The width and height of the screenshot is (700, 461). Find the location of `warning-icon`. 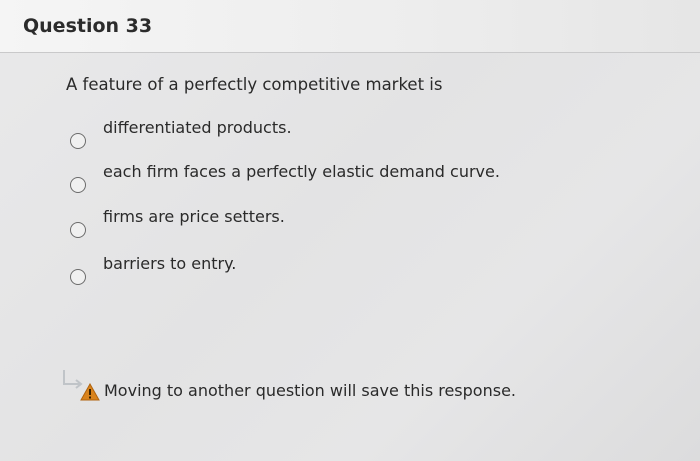

warning-icon is located at coordinates (90, 392).